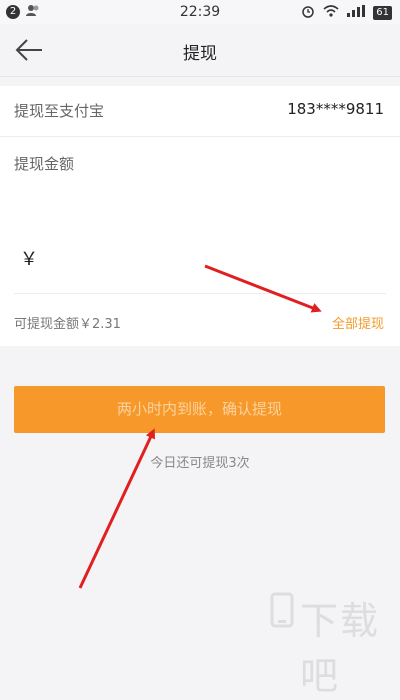 The height and width of the screenshot is (700, 400). I want to click on page-title: 提现, so click(200, 54).